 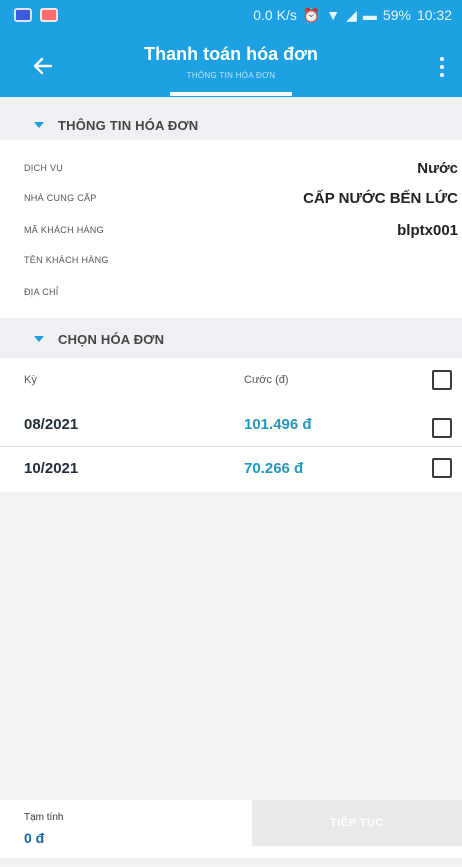 I want to click on footer-bar: Tạm tính 0 đ TIẾP TỤC, so click(x=231, y=829).